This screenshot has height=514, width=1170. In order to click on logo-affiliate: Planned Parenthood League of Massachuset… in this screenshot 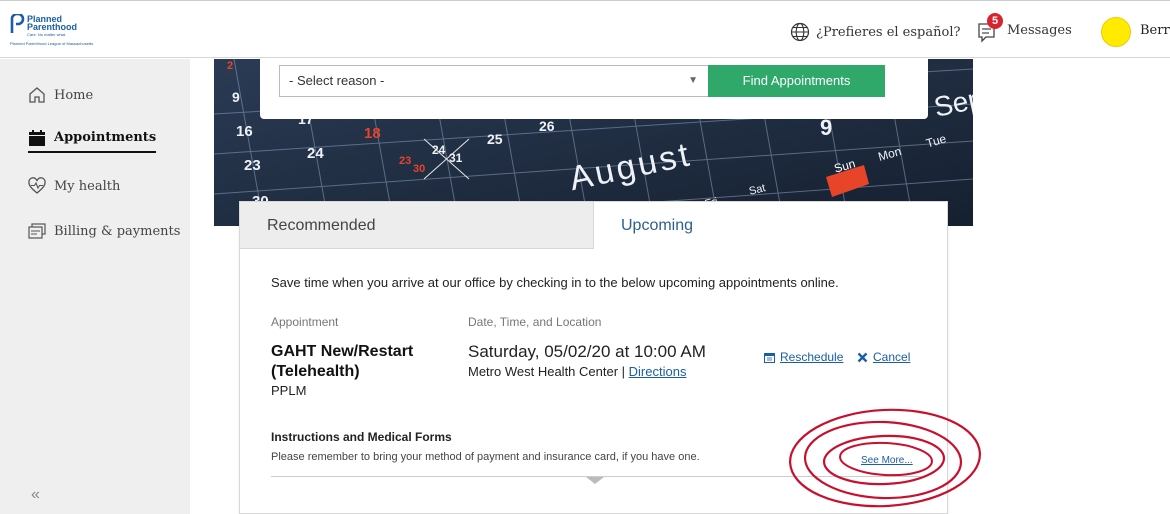, I will do `click(52, 43)`.